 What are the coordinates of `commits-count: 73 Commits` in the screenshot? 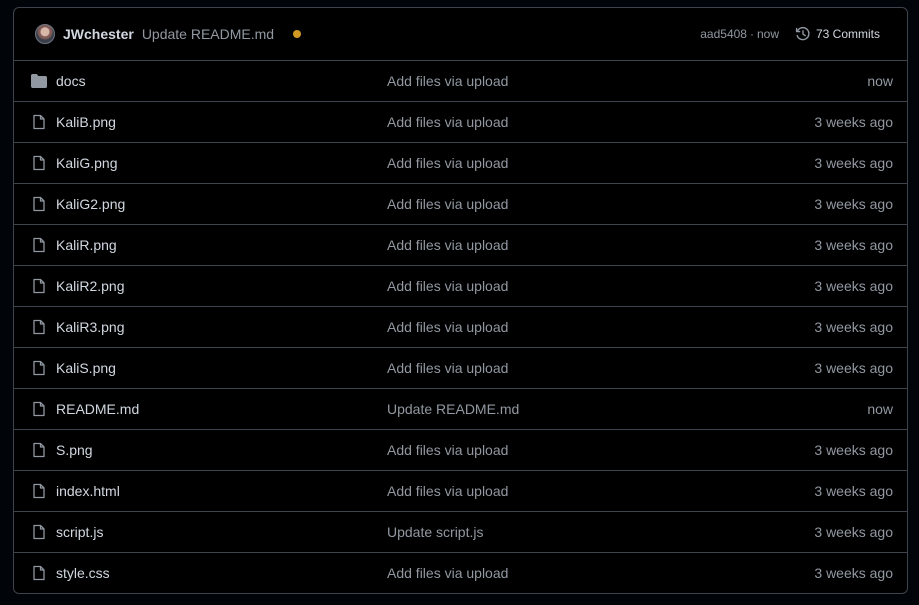 It's located at (847, 34).